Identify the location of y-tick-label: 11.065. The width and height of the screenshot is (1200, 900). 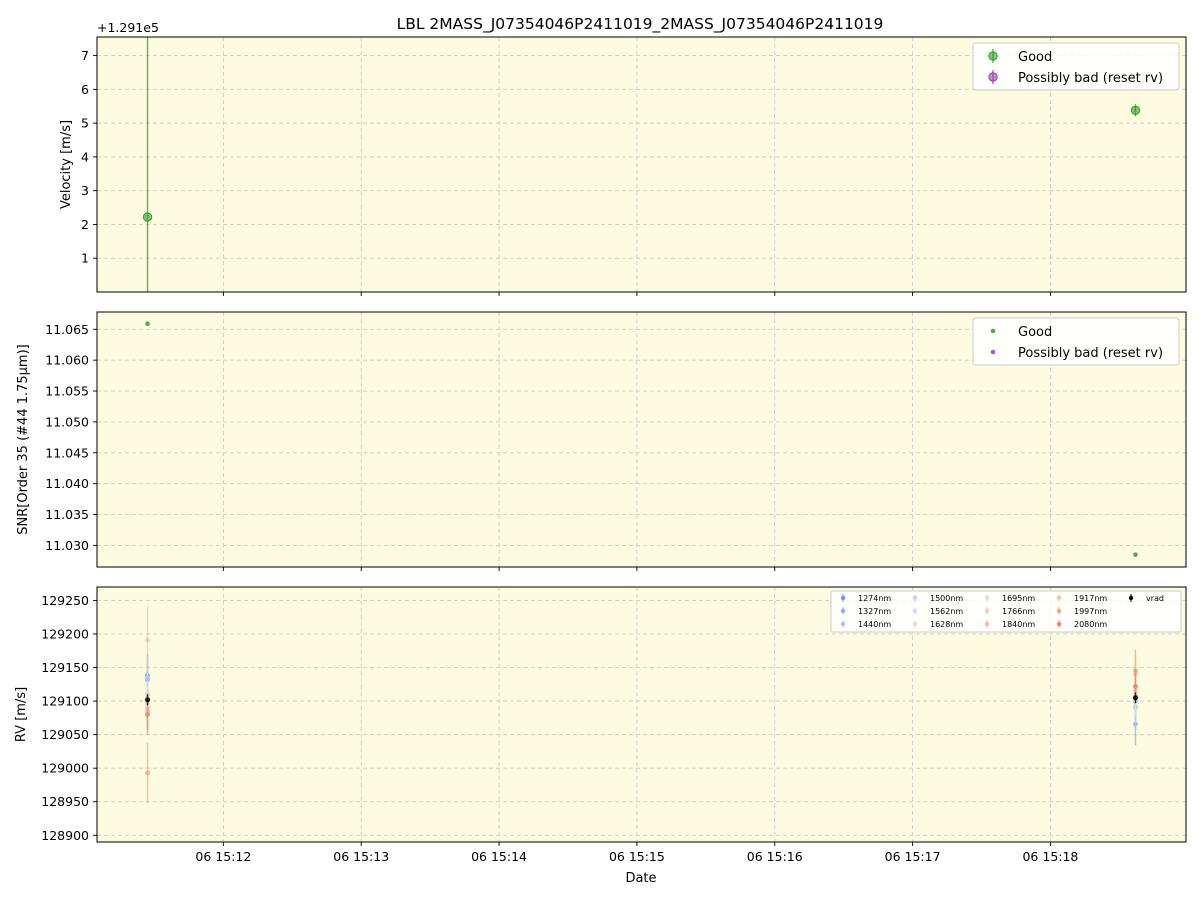
(67, 329).